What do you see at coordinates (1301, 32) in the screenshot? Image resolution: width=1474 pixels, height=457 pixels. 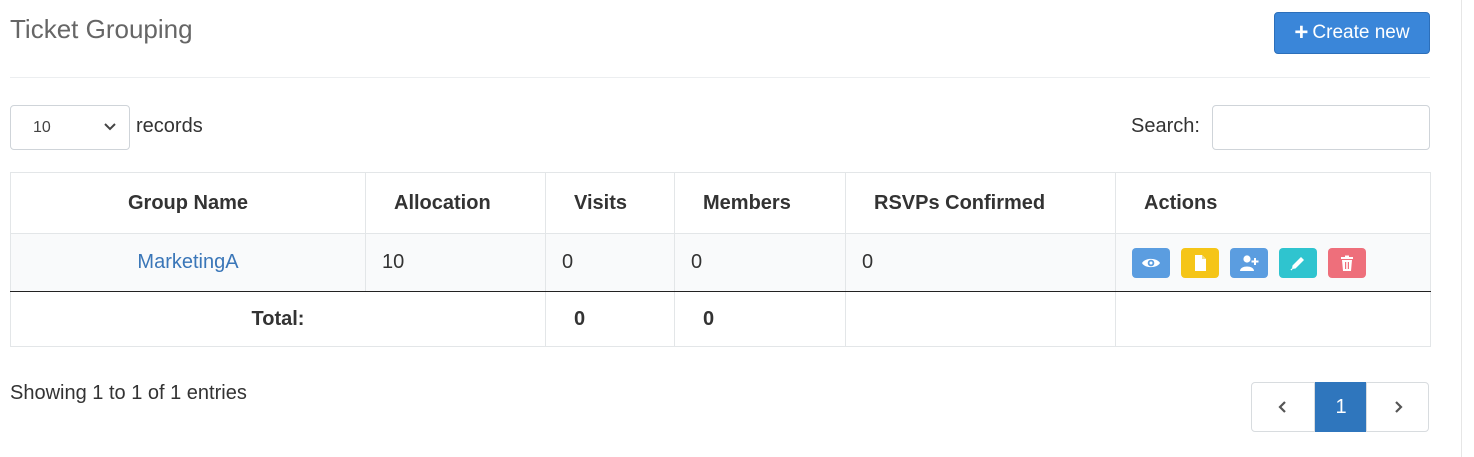 I see `plus-icon: +` at bounding box center [1301, 32].